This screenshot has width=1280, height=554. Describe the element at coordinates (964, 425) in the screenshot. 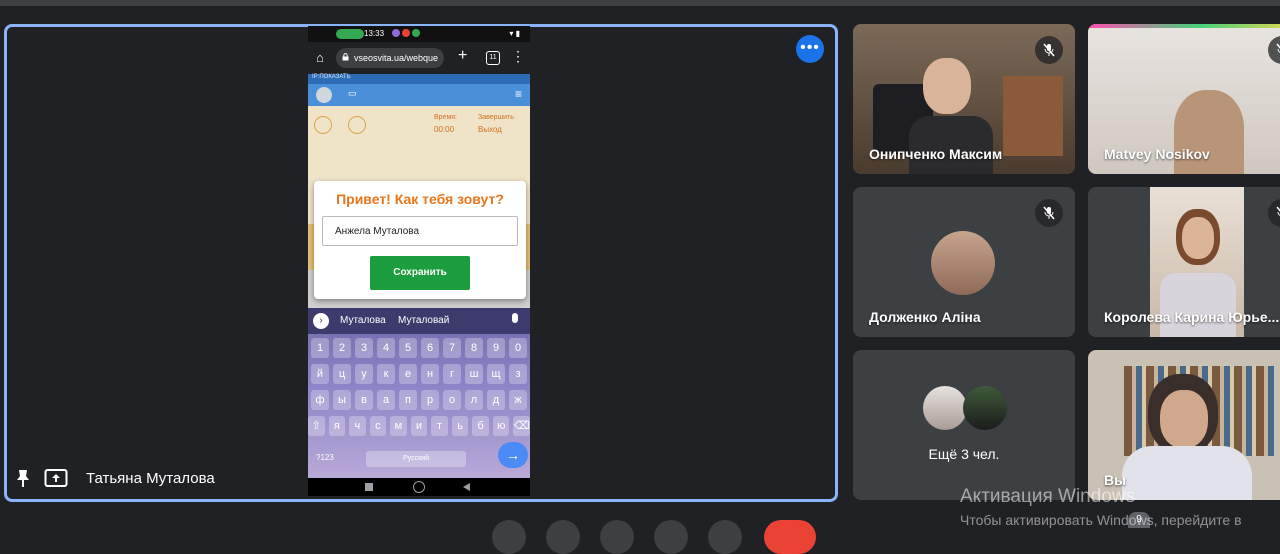

I see `others-tile: Ещё 3 чел.` at that location.